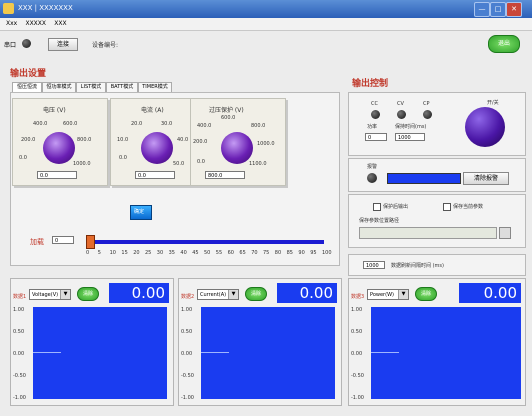  I want to click on scale-tick: 20.0, so click(137, 124).